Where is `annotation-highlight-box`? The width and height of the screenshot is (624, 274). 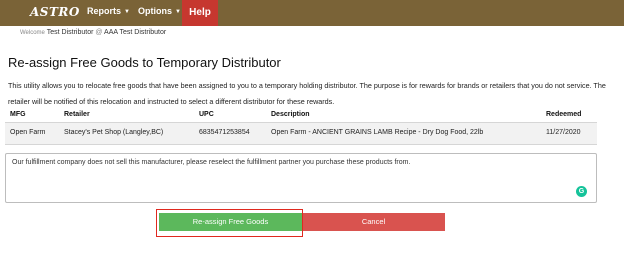 annotation-highlight-box is located at coordinates (229, 223).